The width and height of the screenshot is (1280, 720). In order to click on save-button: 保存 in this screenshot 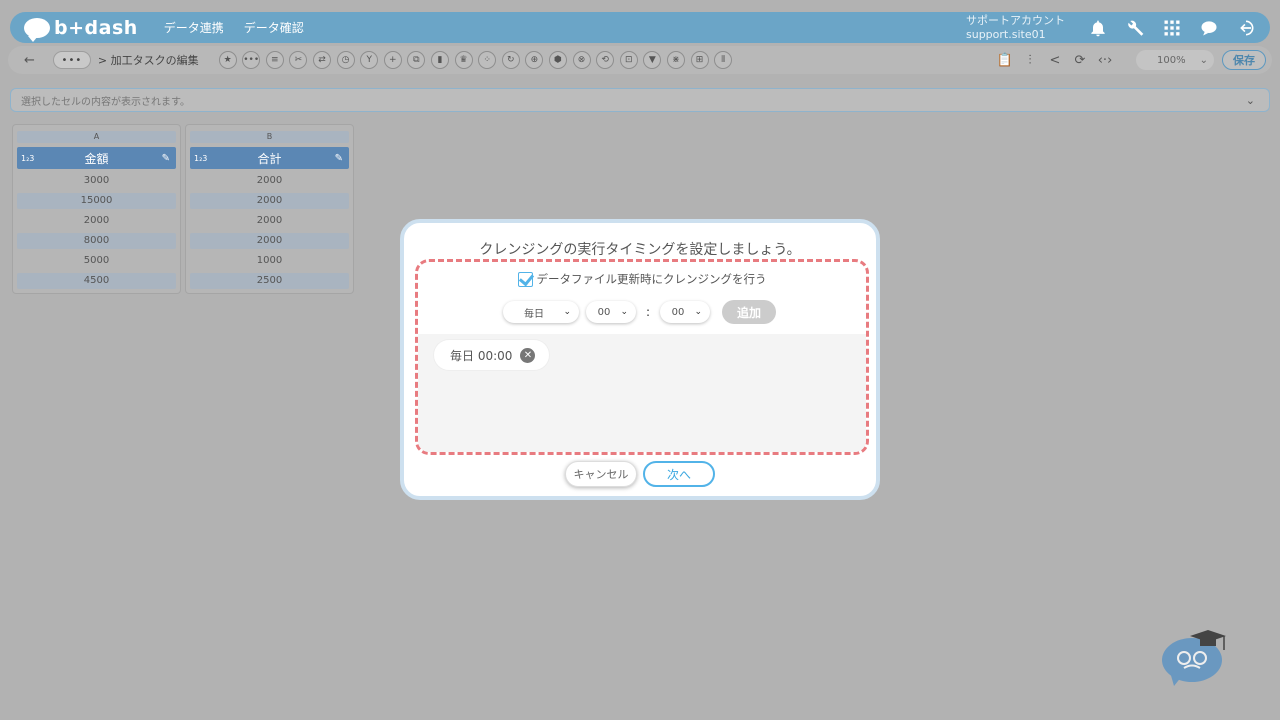, I will do `click(1244, 60)`.